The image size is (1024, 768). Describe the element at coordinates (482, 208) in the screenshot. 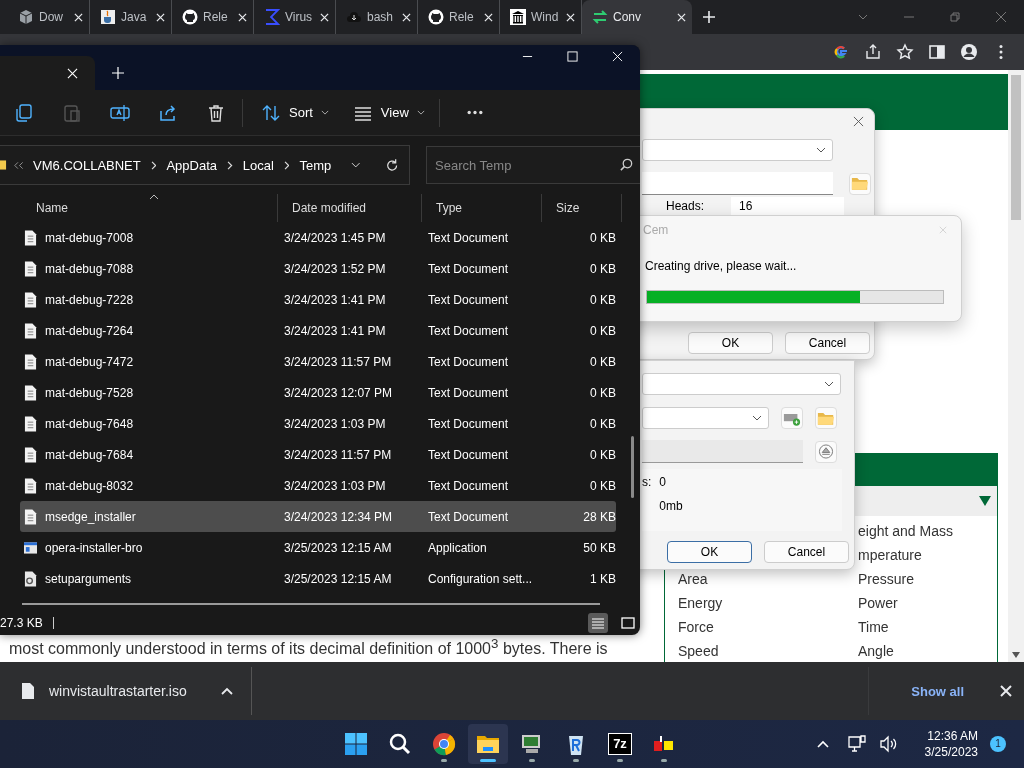

I see `column-header: Type` at that location.